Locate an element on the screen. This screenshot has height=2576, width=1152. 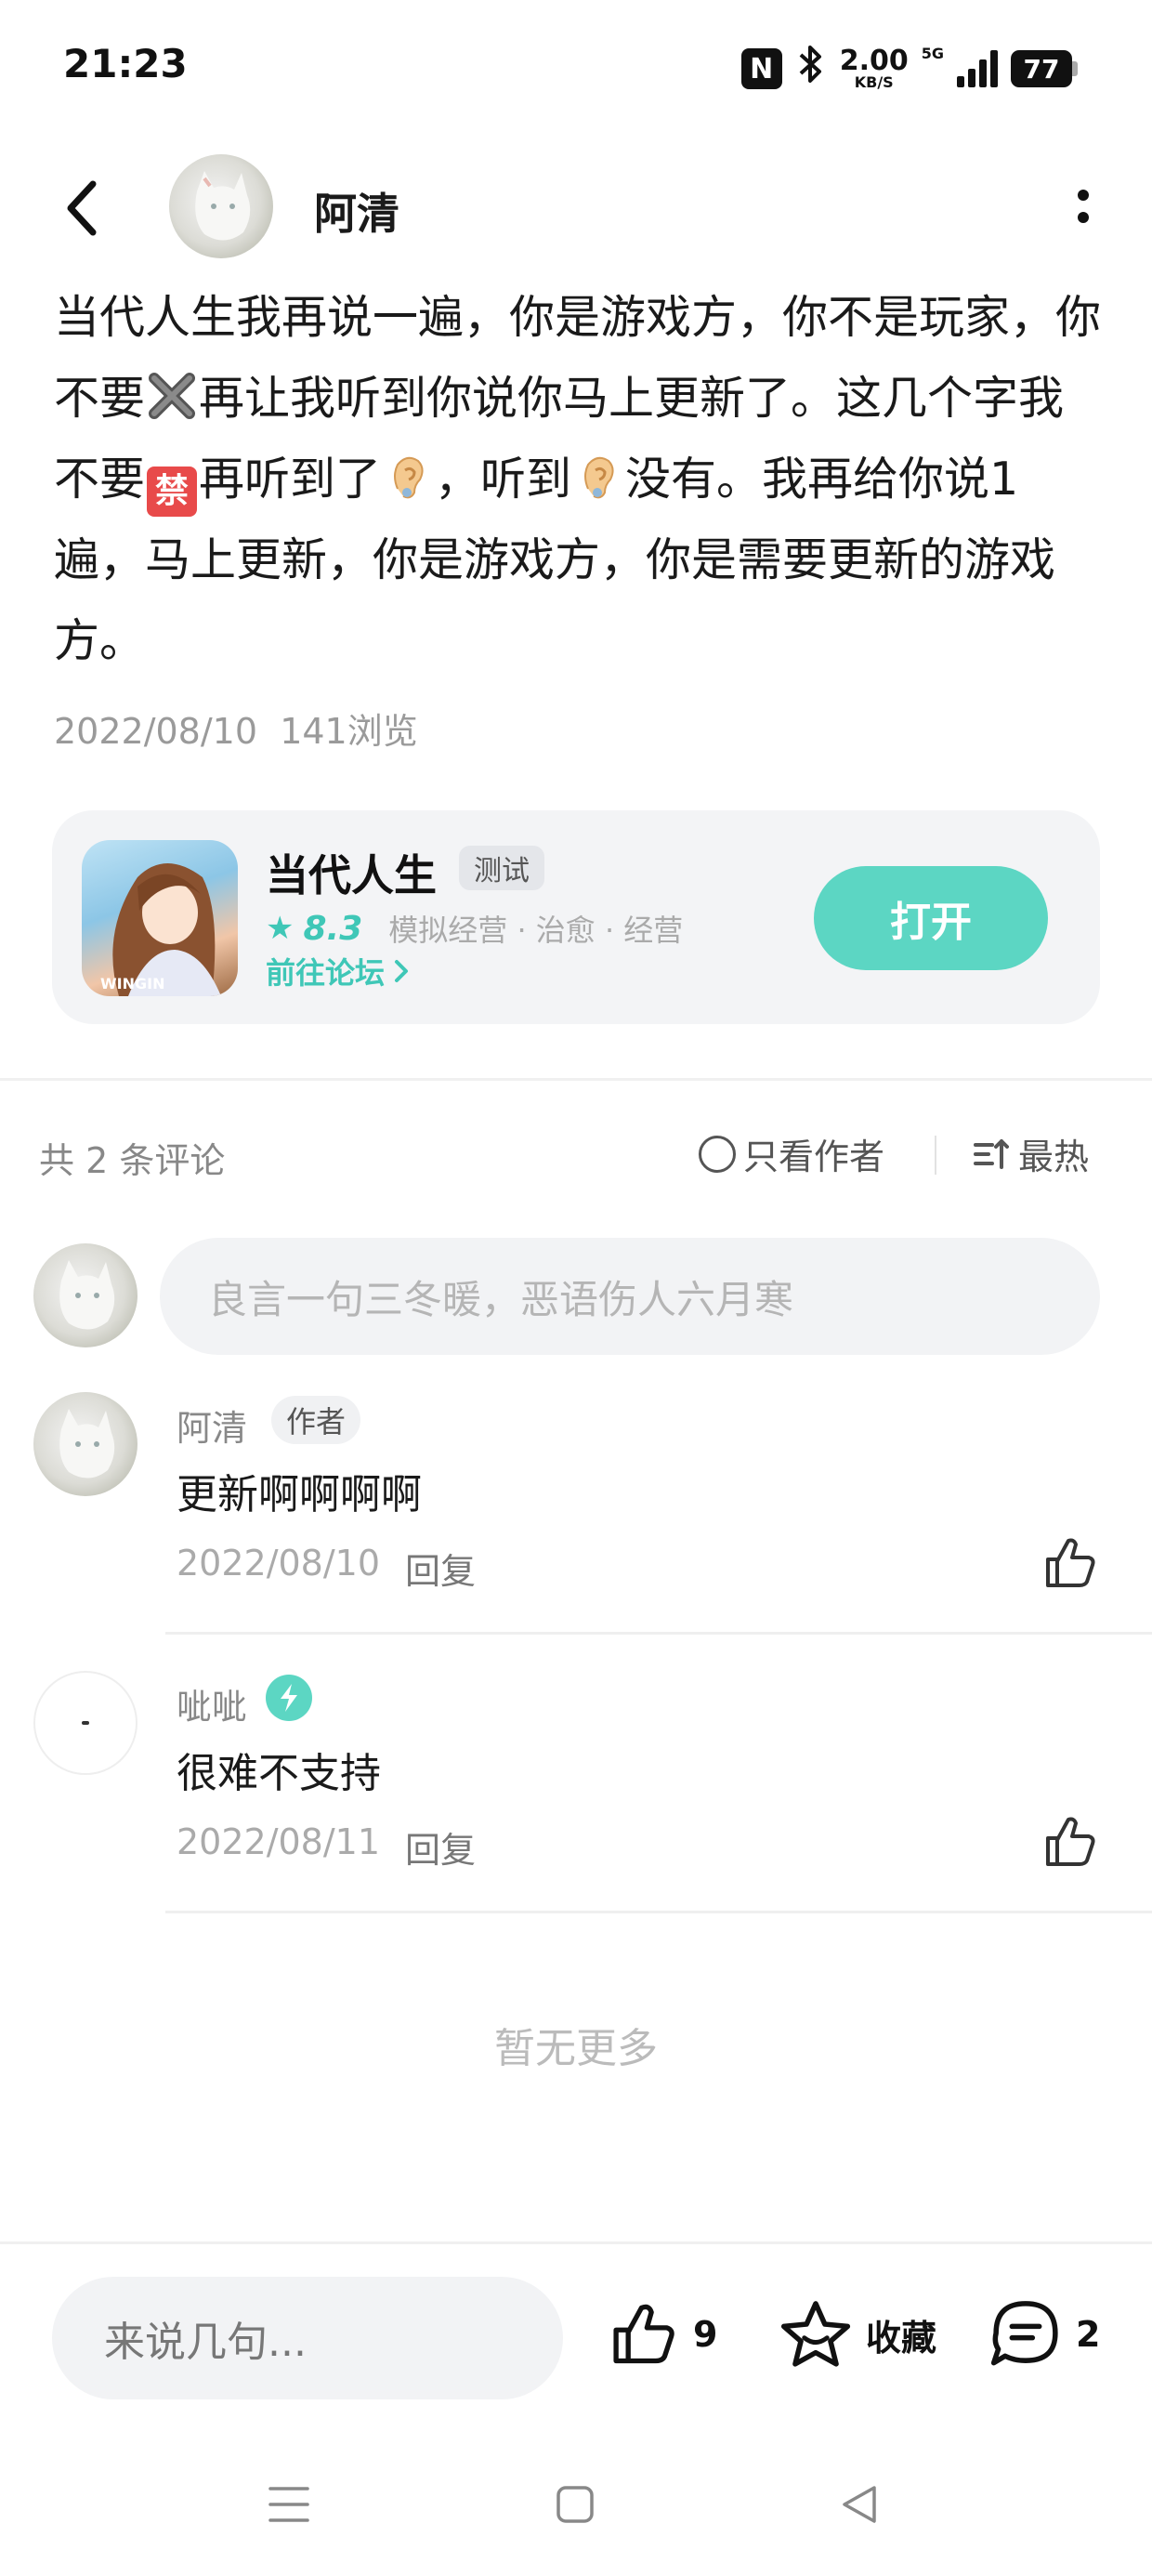
cross-mark-icon is located at coordinates (172, 396).